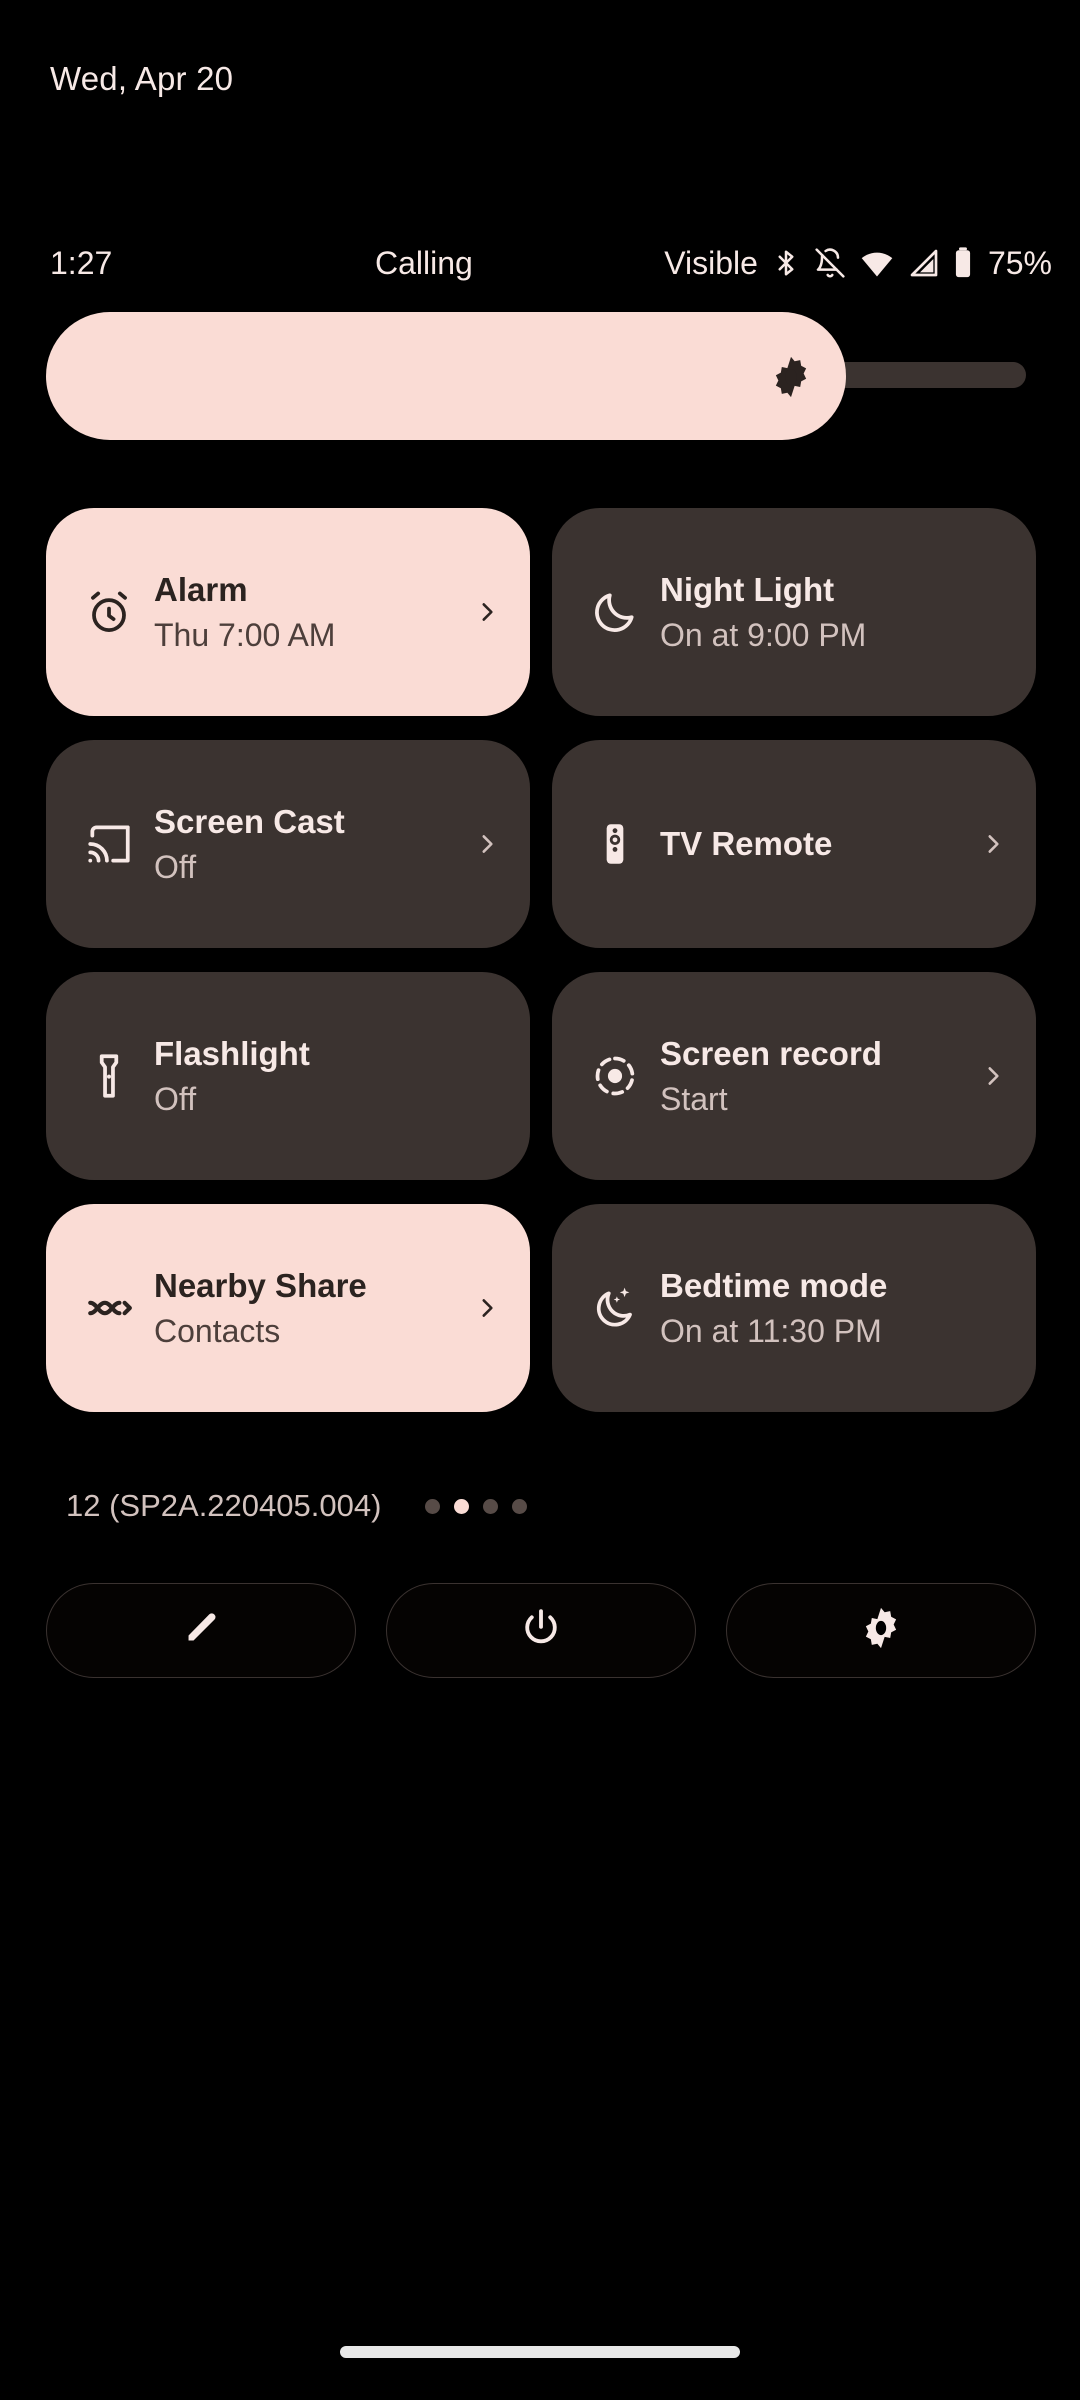 This screenshot has height=2400, width=1080. What do you see at coordinates (615, 1076) in the screenshot?
I see `screen-record-icon` at bounding box center [615, 1076].